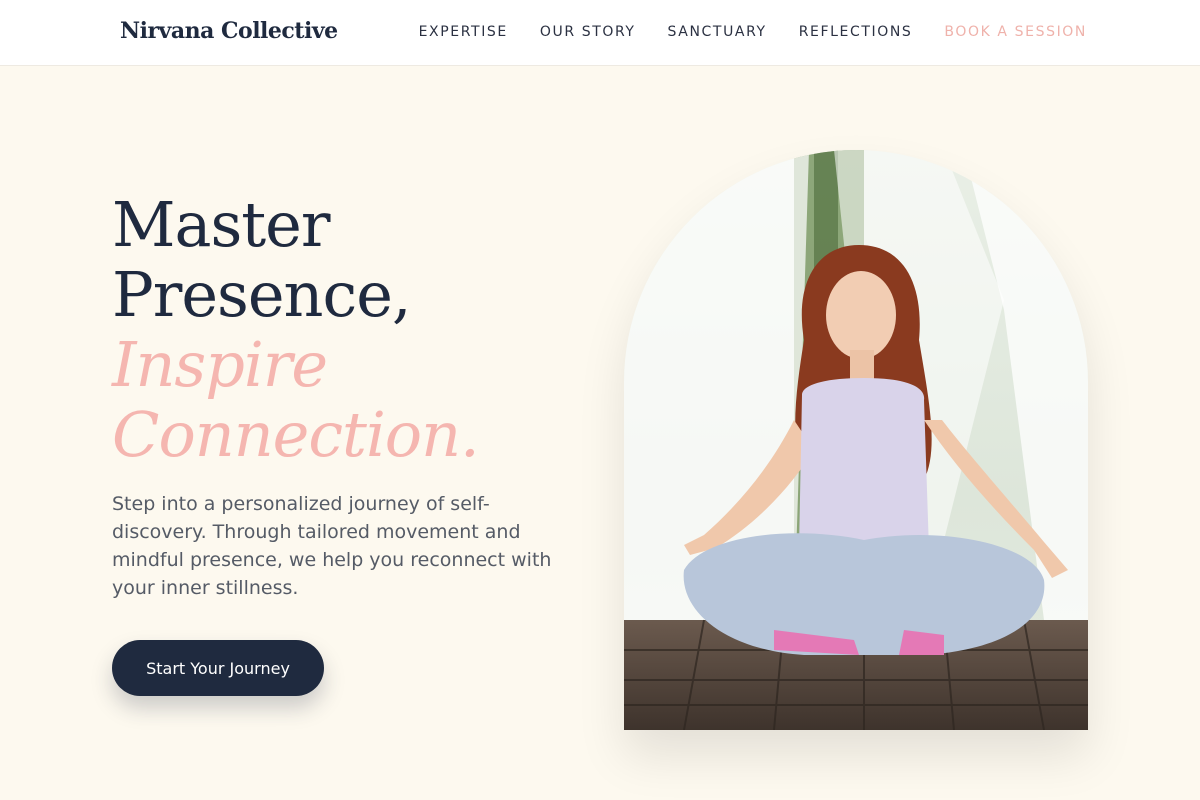 The width and height of the screenshot is (1200, 800). What do you see at coordinates (229, 31) in the screenshot?
I see `brand-logo: Nirvana Collective` at bounding box center [229, 31].